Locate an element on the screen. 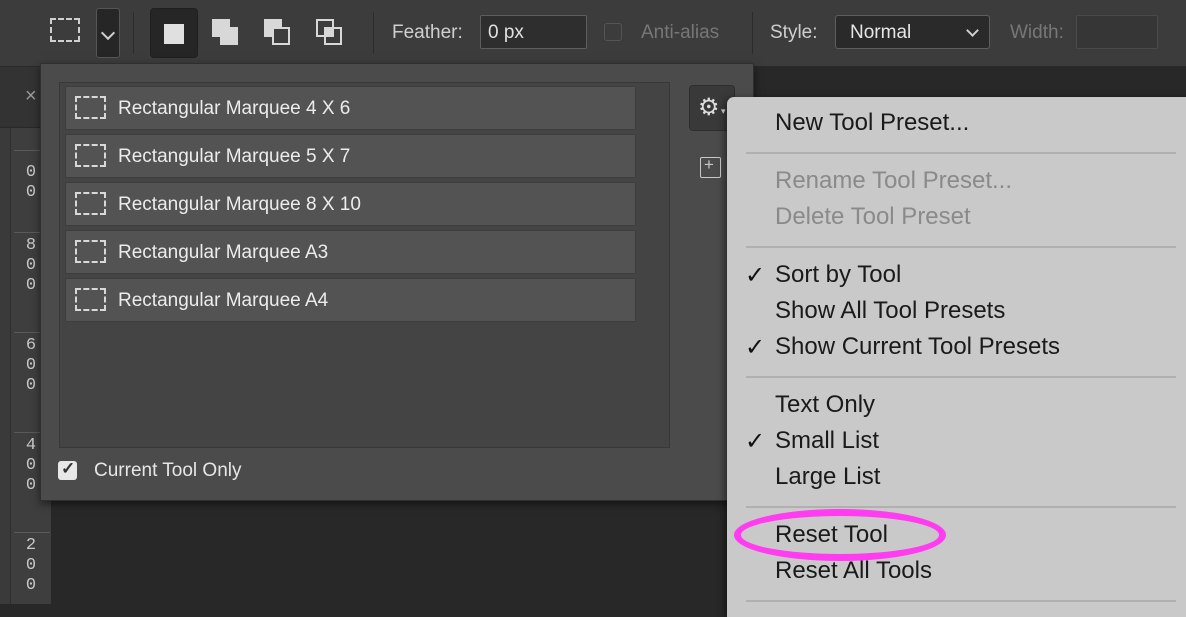  subtract-from-selection-button is located at coordinates (278, 33).